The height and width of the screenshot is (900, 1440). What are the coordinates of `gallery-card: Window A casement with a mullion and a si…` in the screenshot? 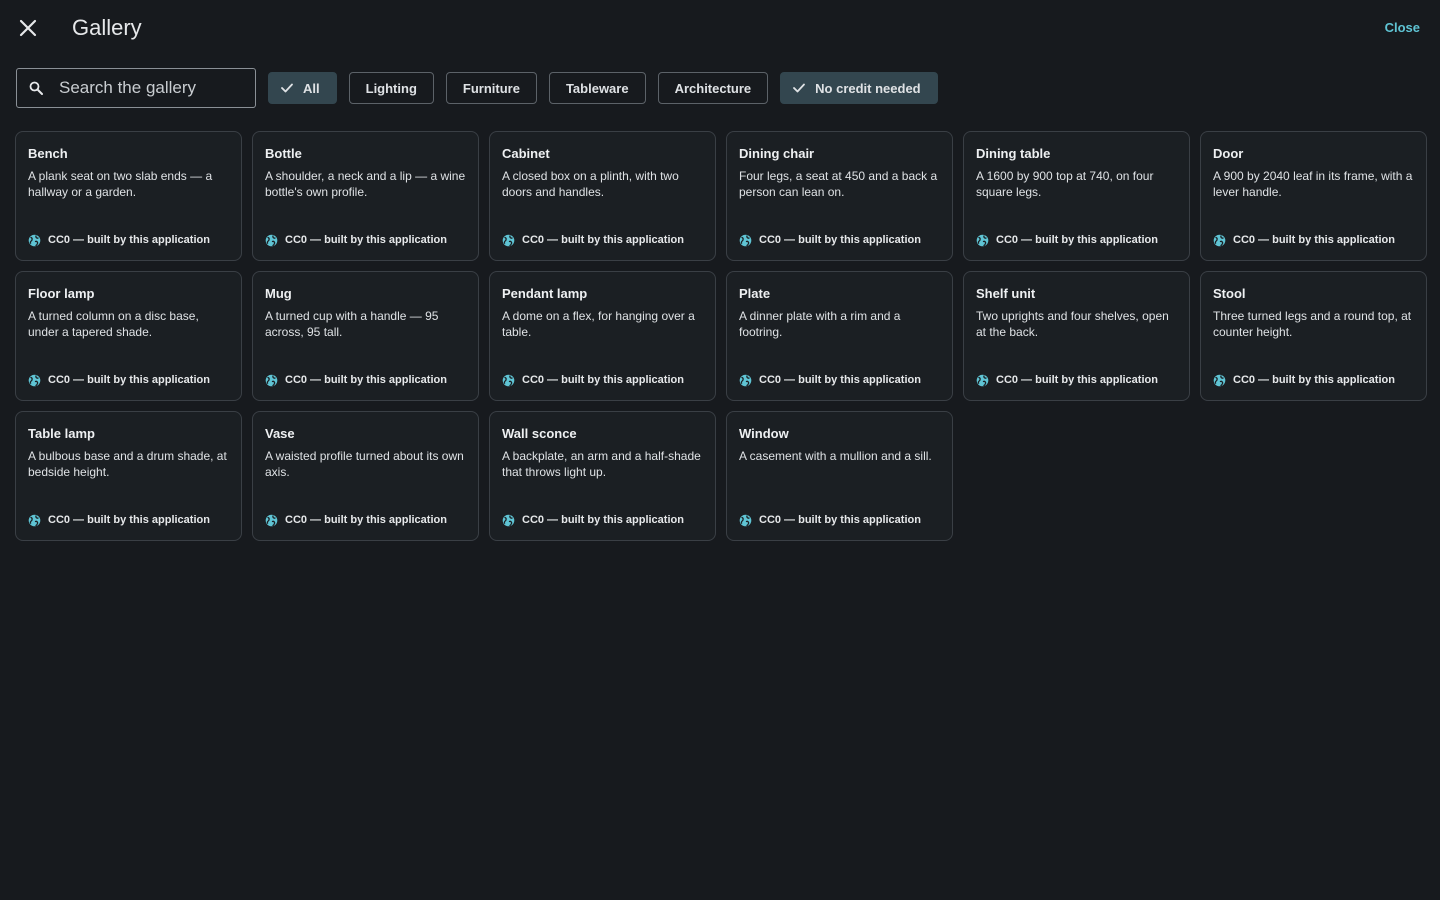 It's located at (839, 476).